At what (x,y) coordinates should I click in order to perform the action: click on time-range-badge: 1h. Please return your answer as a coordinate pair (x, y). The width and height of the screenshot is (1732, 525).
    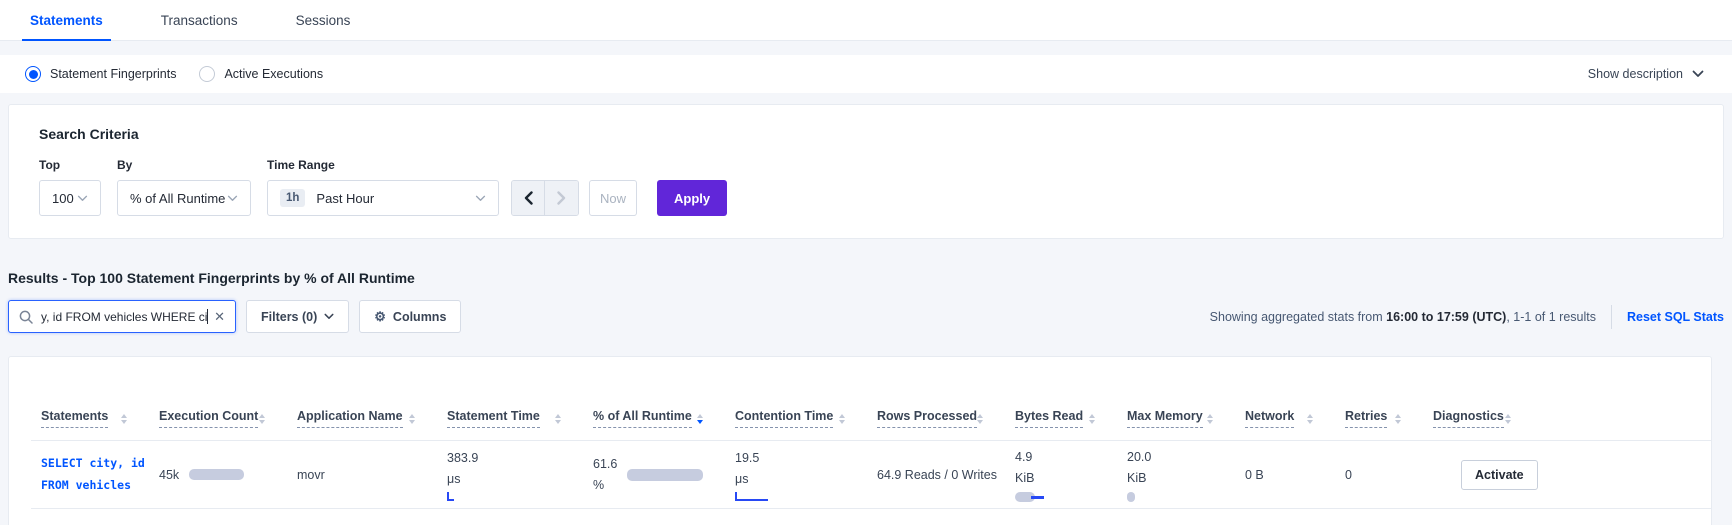
    Looking at the image, I should click on (293, 198).